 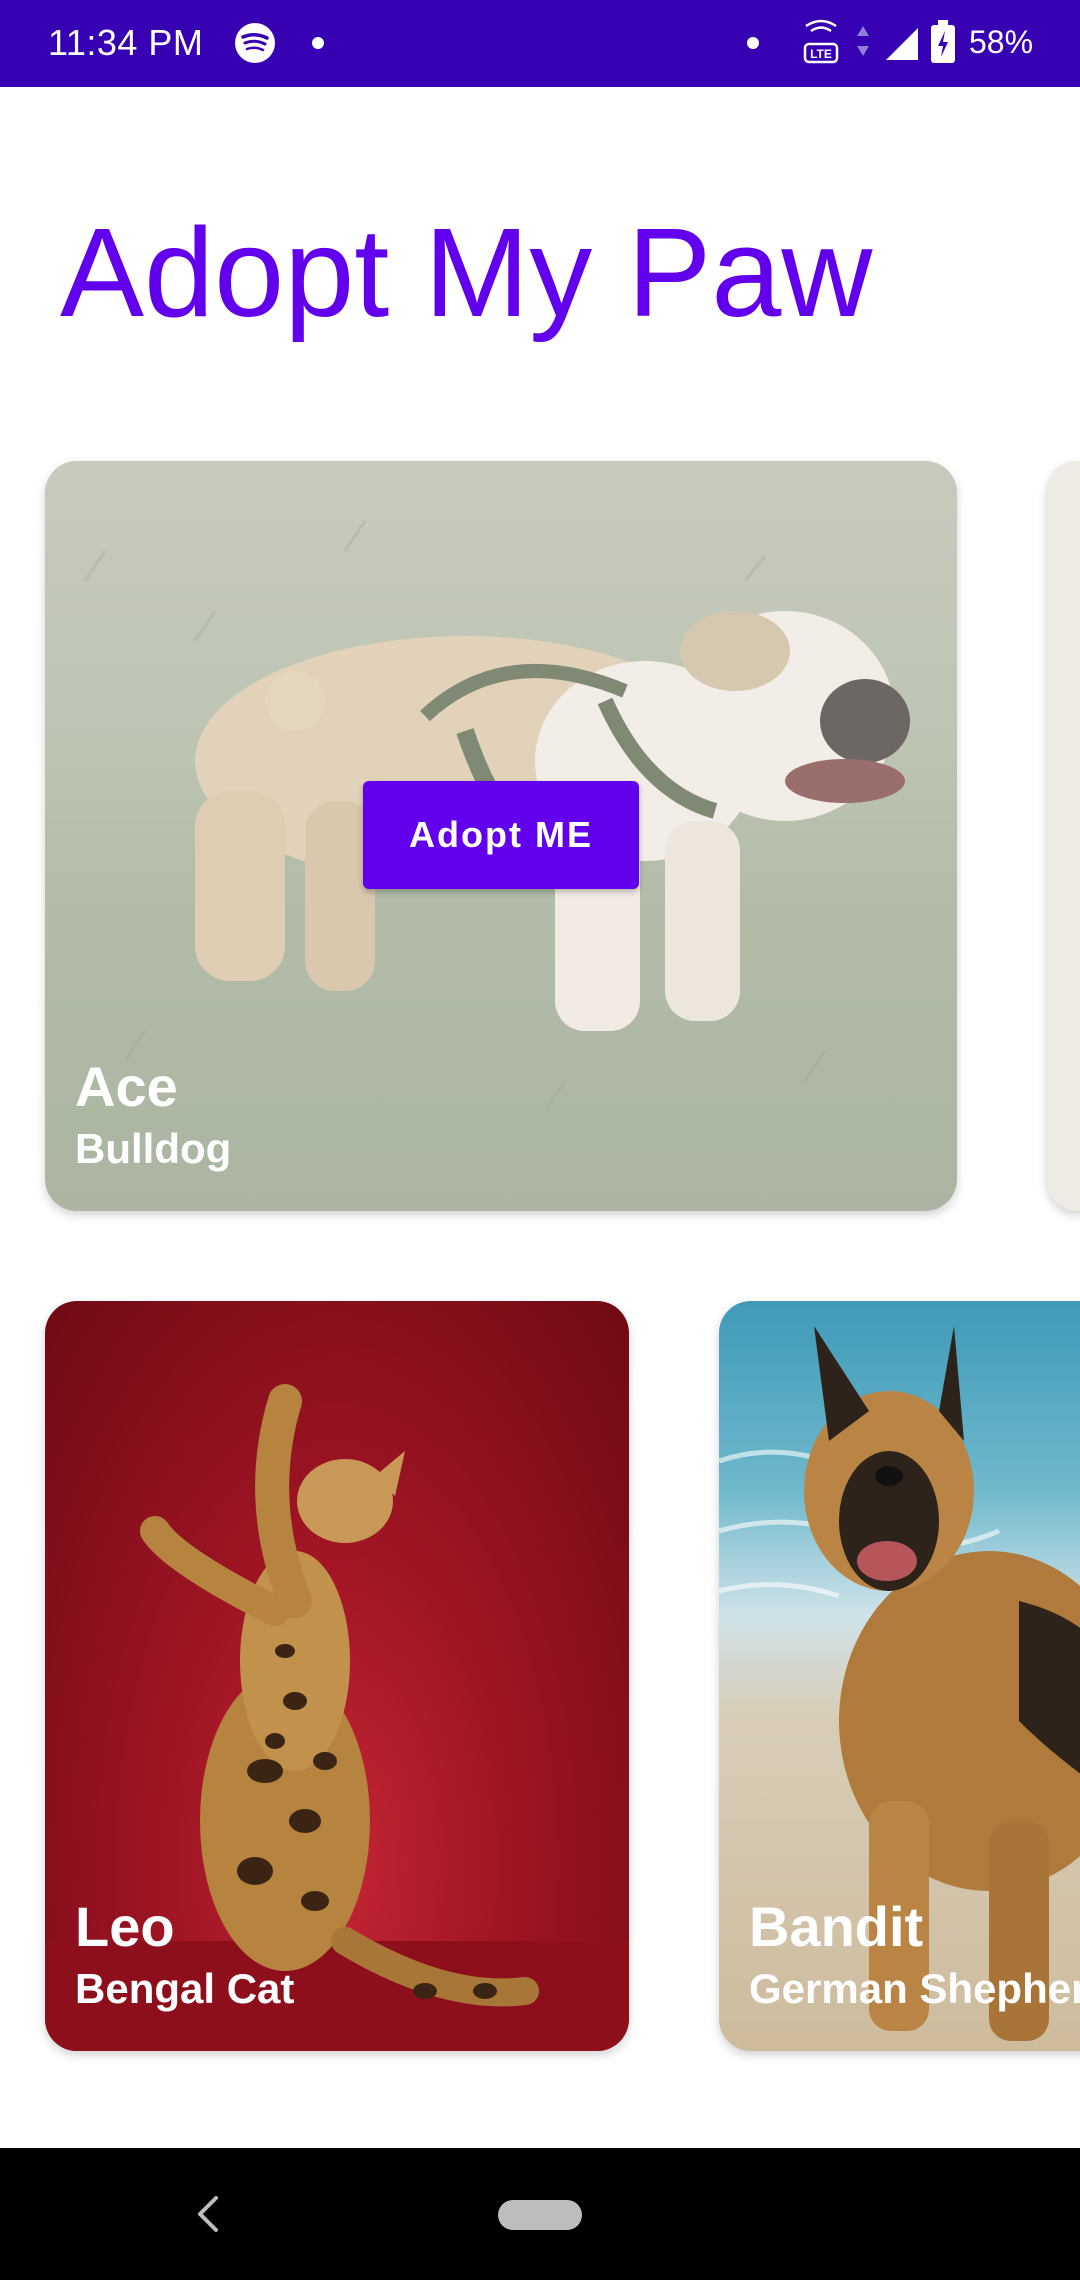 I want to click on back-icon, so click(x=208, y=2214).